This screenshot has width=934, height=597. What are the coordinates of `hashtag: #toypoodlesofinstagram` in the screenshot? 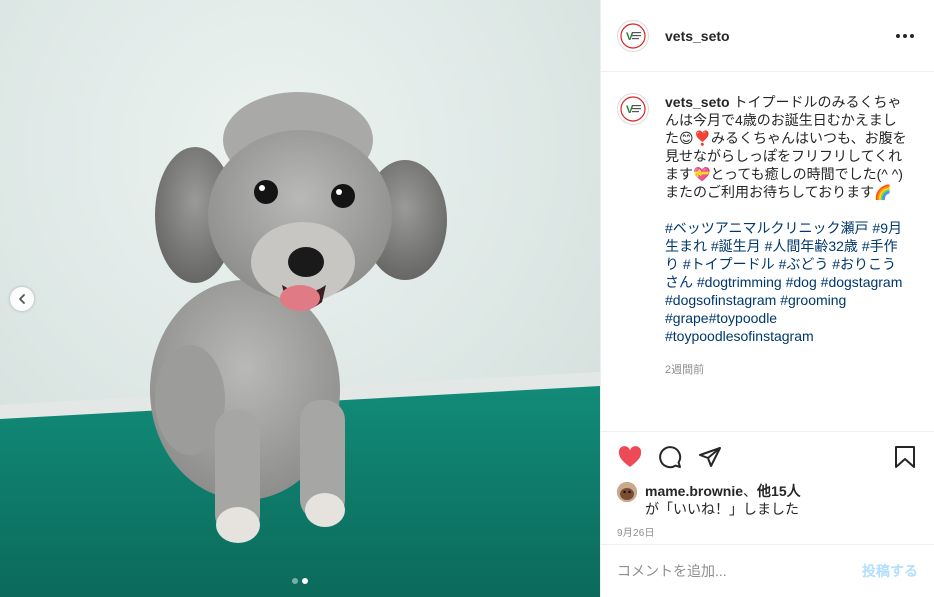 It's located at (739, 336).